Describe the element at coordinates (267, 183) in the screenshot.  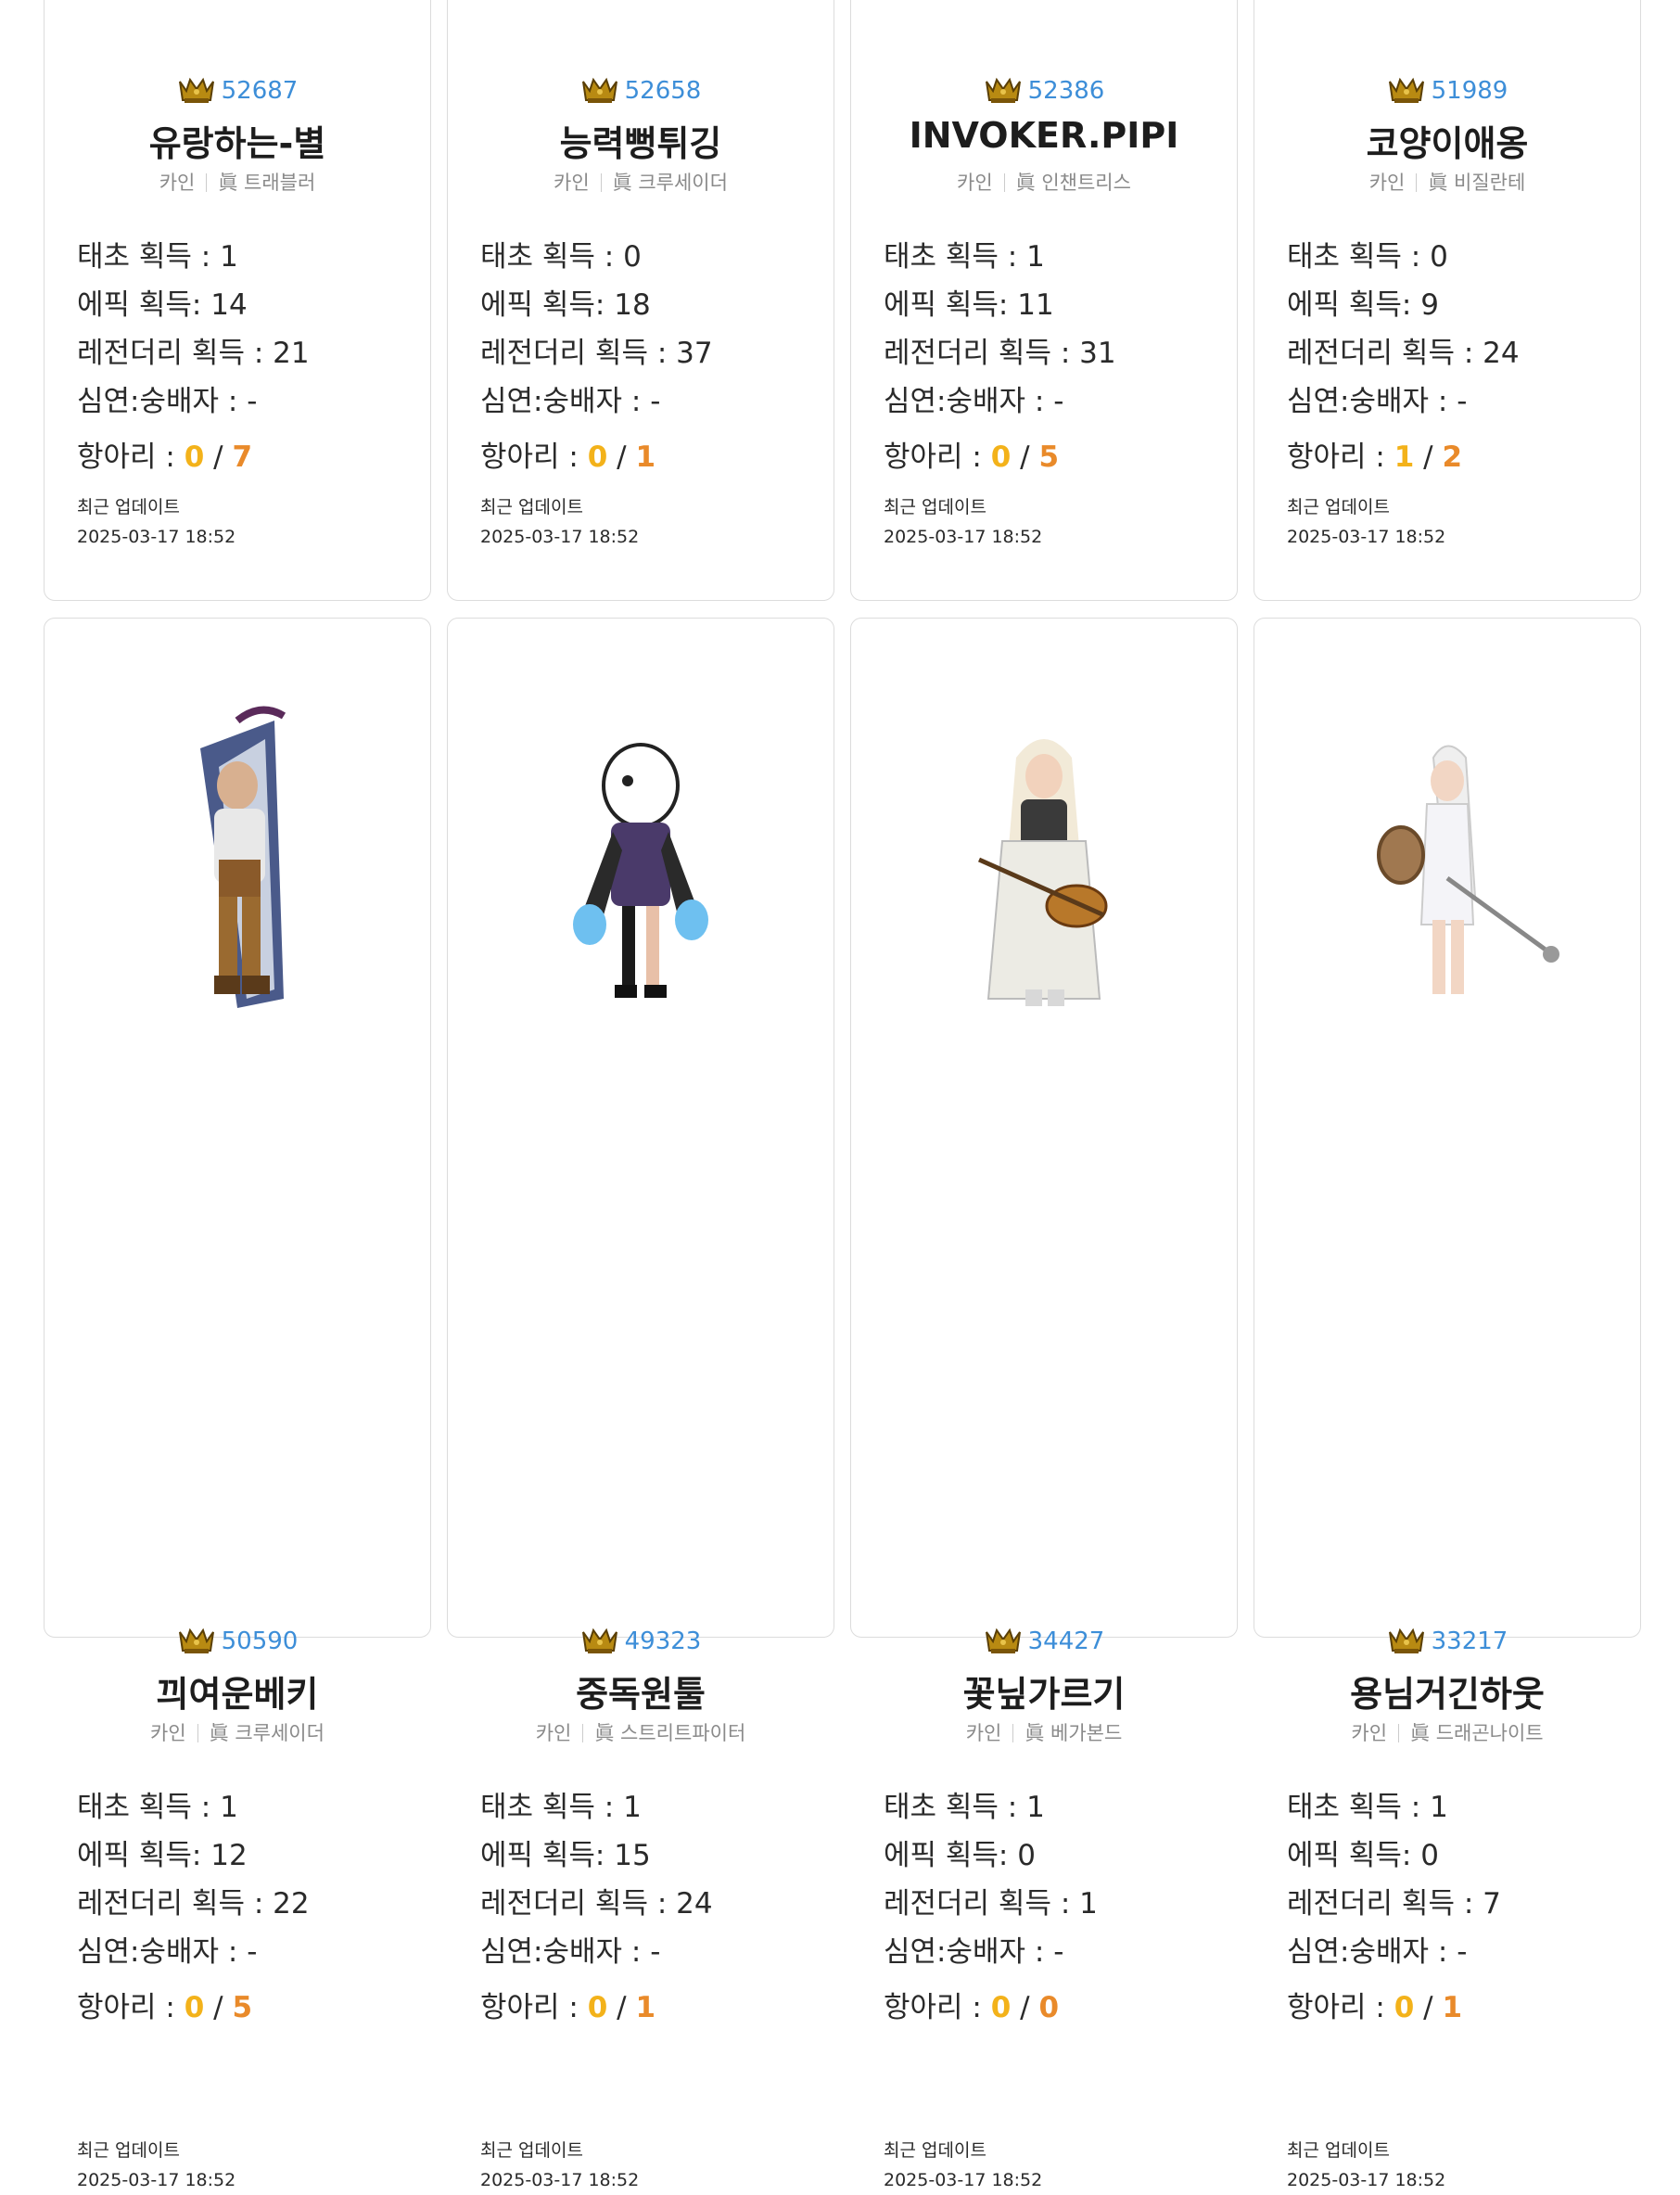
I see `job-name: 眞 트래블러` at that location.